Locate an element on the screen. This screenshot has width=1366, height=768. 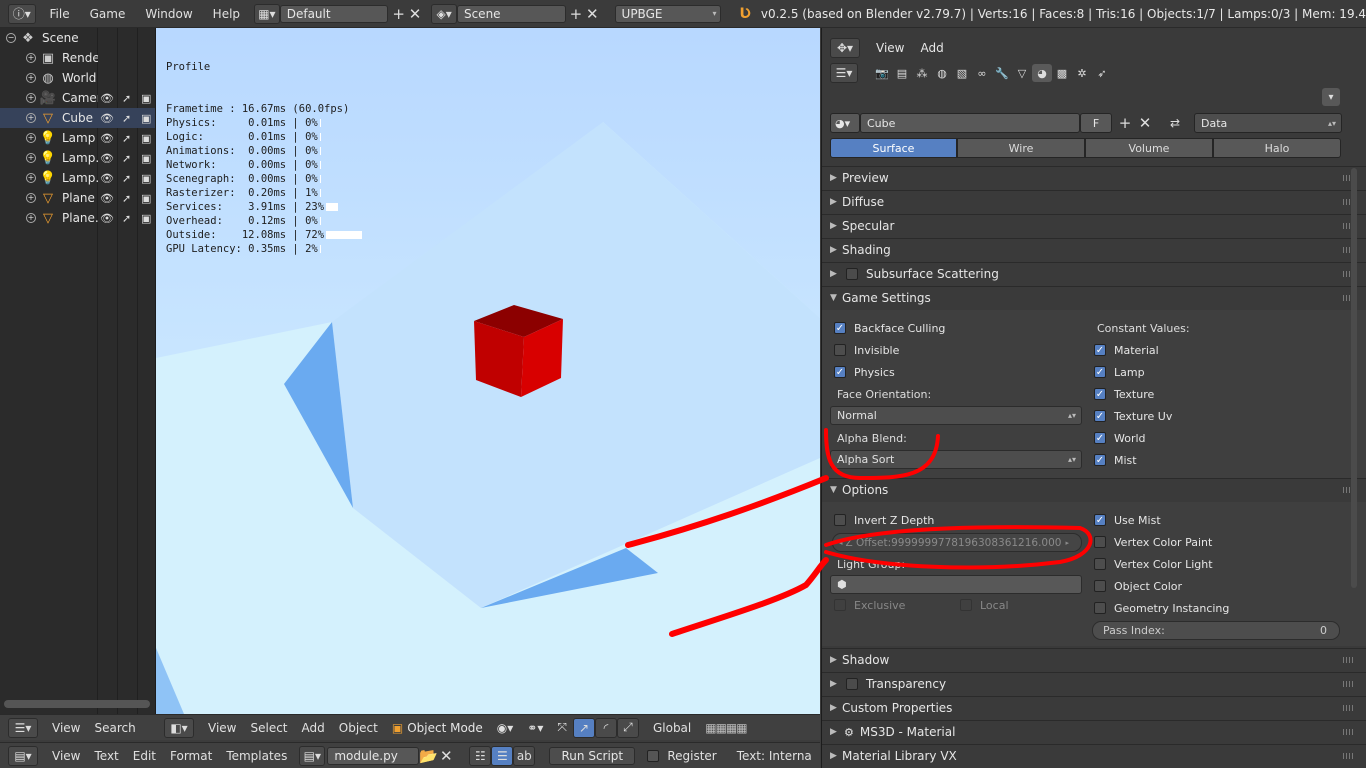
engine-select: UPBGE ▾ is located at coordinates (668, 13).